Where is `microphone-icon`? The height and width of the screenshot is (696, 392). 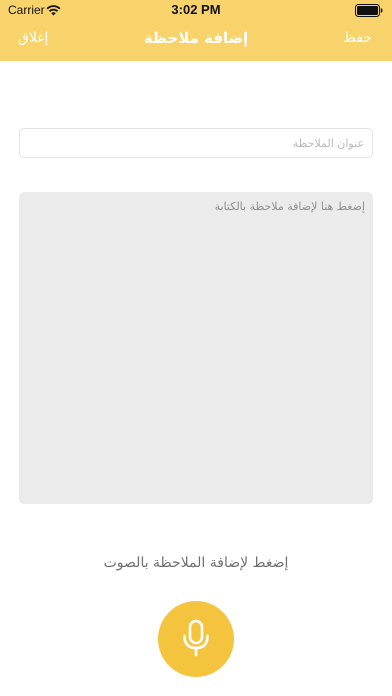 microphone-icon is located at coordinates (196, 638).